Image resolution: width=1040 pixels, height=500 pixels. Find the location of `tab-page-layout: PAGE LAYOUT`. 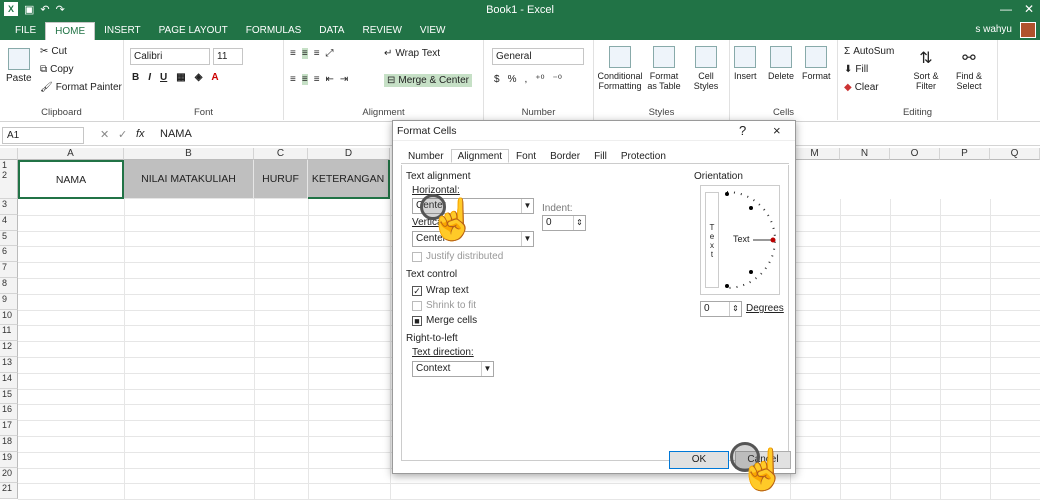

tab-page-layout: PAGE LAYOUT is located at coordinates (193, 31).